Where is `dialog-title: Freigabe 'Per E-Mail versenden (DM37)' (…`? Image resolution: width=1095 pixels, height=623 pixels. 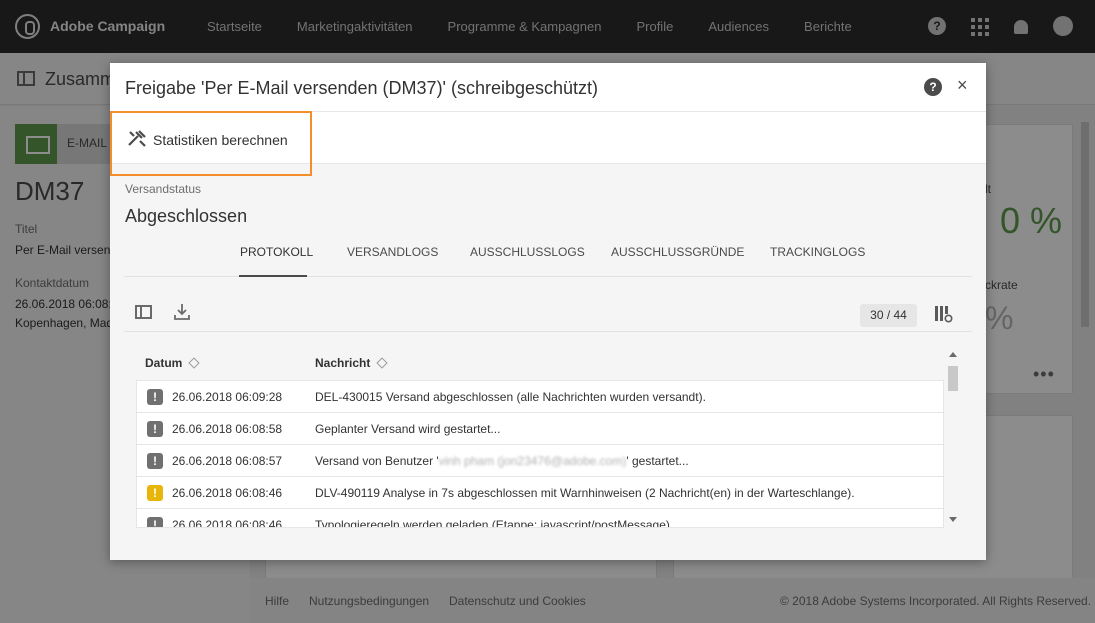
dialog-title: Freigabe 'Per E-Mail versenden (DM37)' (… is located at coordinates (362, 88).